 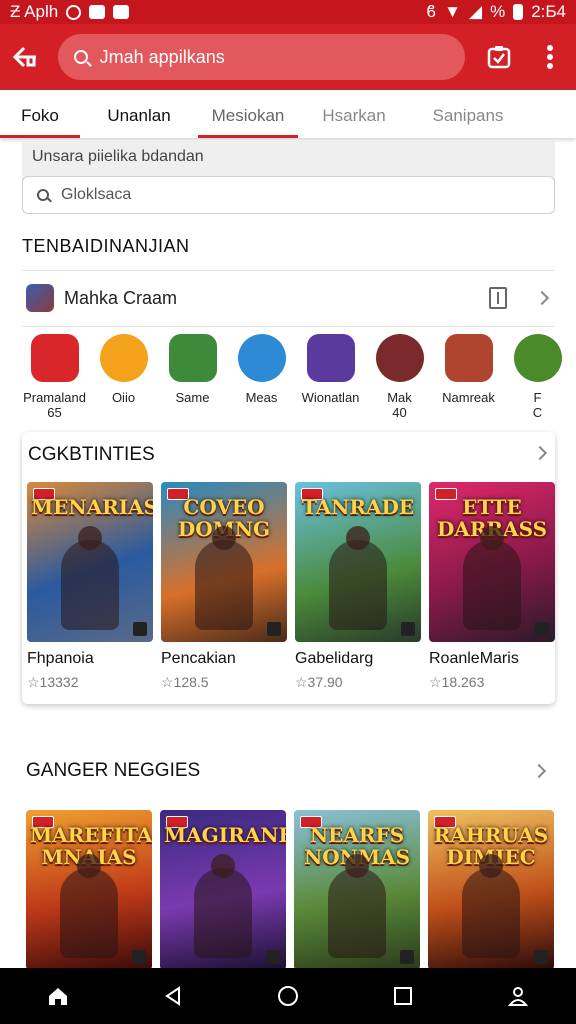 I want to click on app-item: Wionatlan, so click(x=330, y=380).